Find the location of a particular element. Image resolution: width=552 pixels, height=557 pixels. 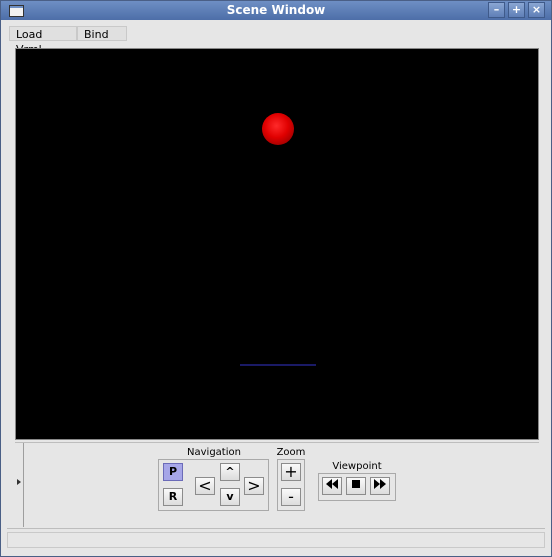

rotate-mode-button: R is located at coordinates (173, 497).